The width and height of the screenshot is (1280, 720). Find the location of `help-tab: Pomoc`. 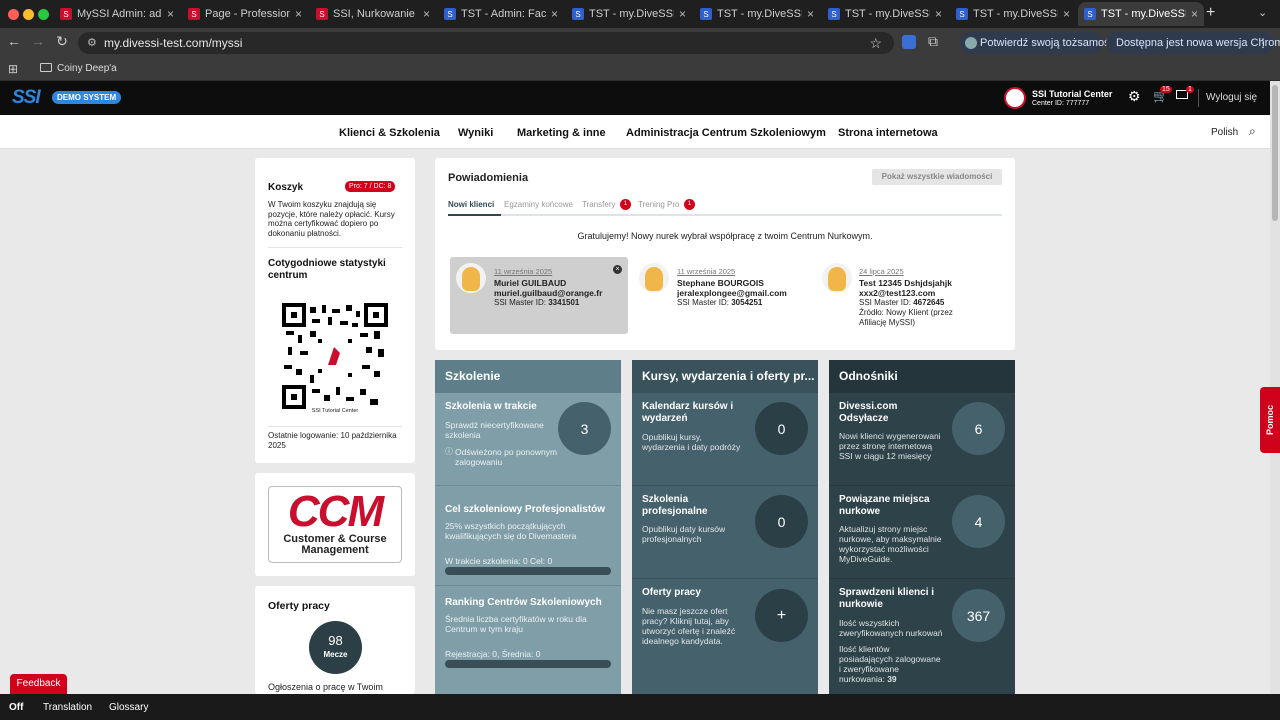

help-tab: Pomoc is located at coordinates (1270, 420).